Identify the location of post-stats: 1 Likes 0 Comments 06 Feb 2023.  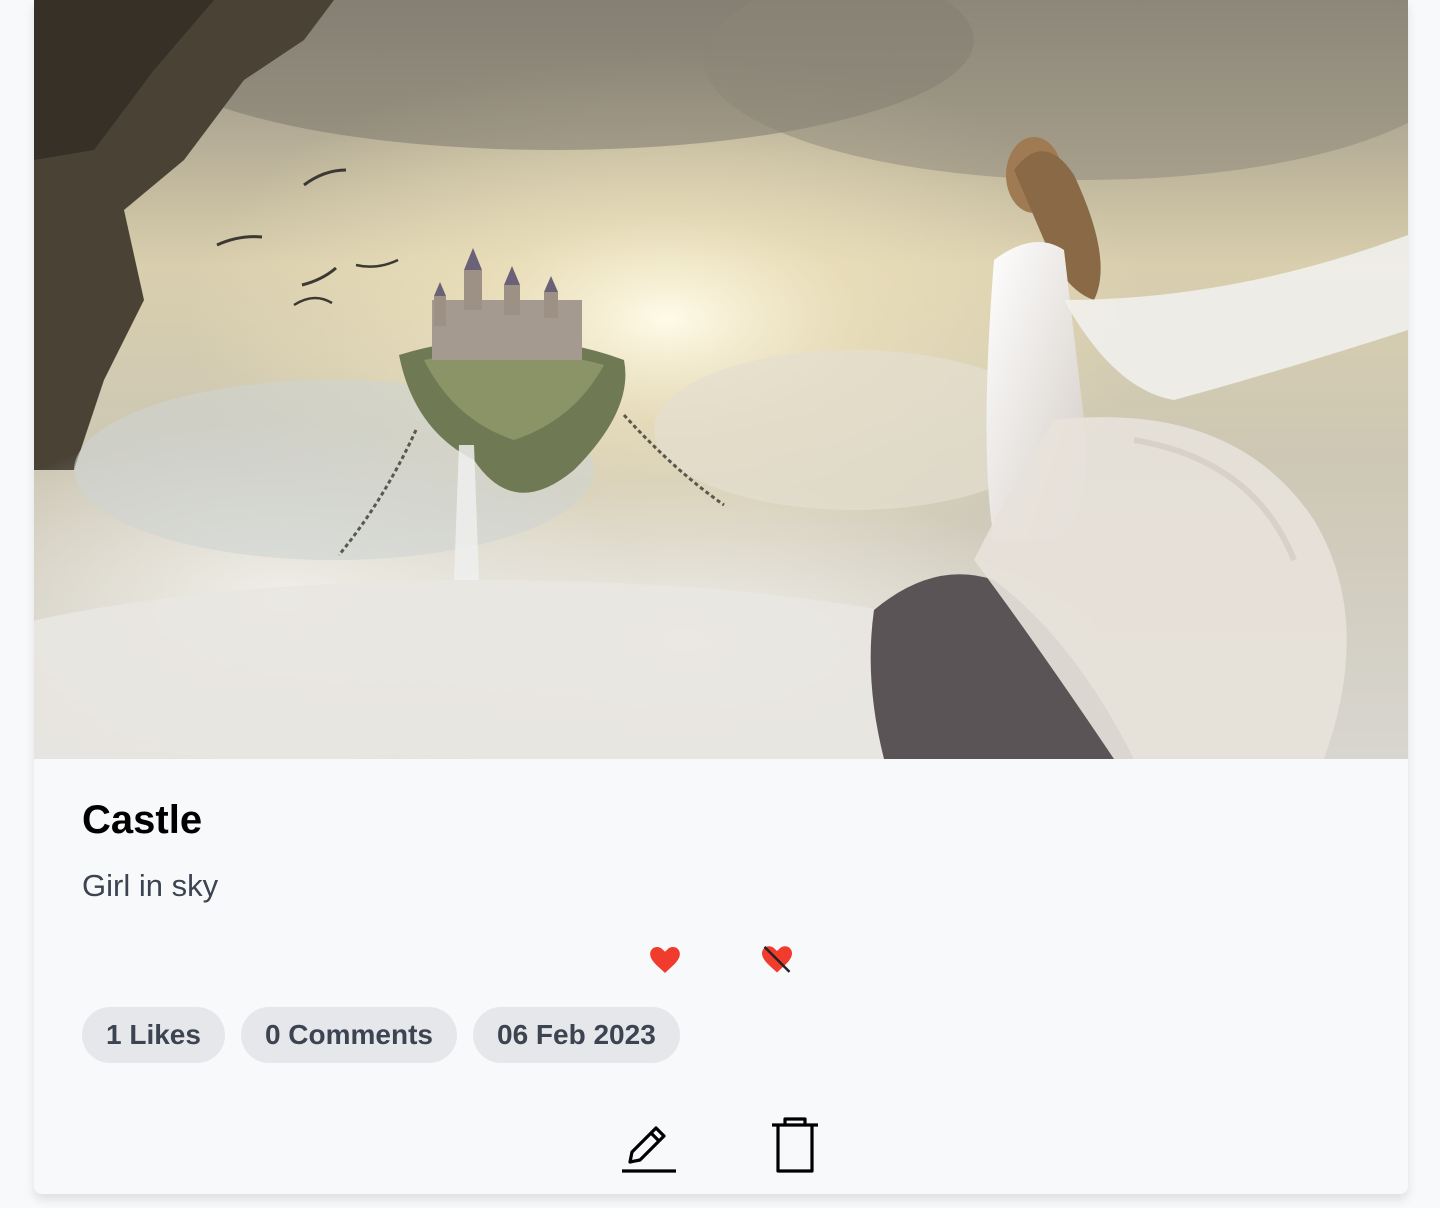
(381, 1035).